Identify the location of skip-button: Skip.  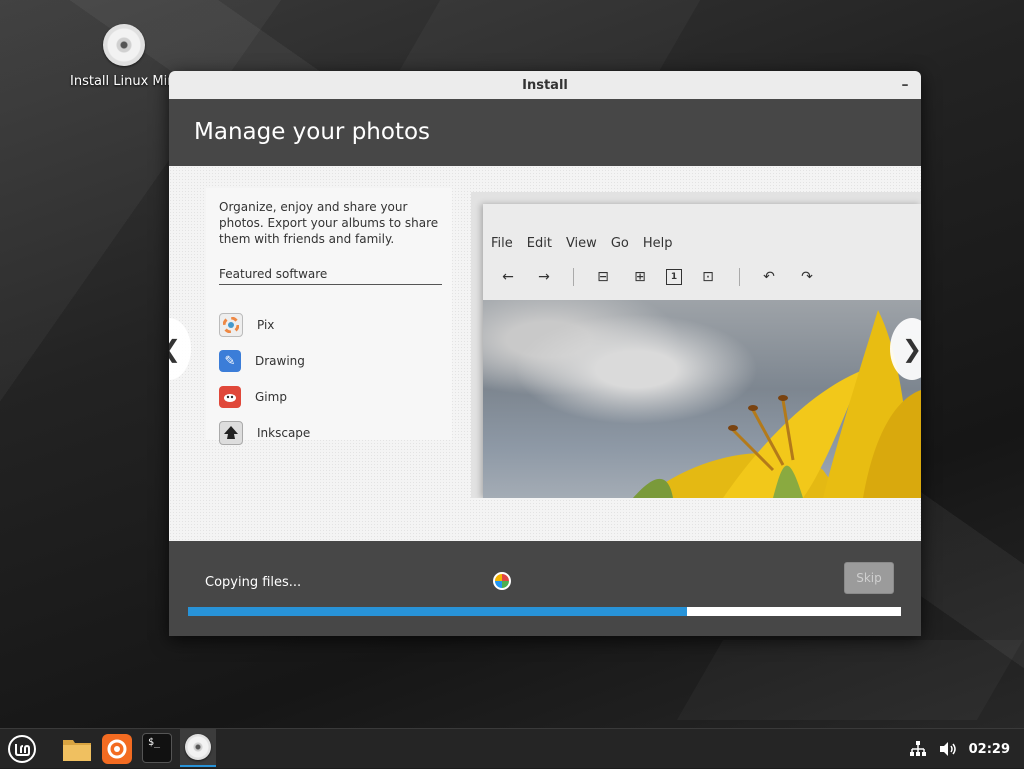
(869, 578).